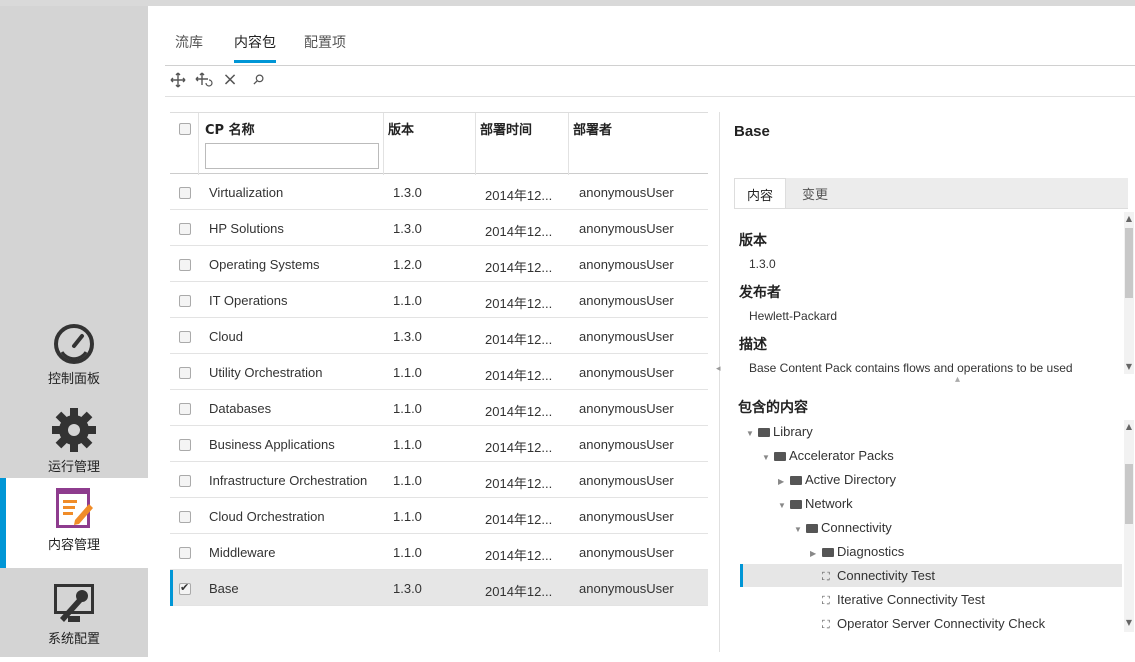 The height and width of the screenshot is (662, 1135). What do you see at coordinates (439, 588) in the screenshot?
I see `table-row: Base 1.3.0 2014年12... anonymousUser` at bounding box center [439, 588].